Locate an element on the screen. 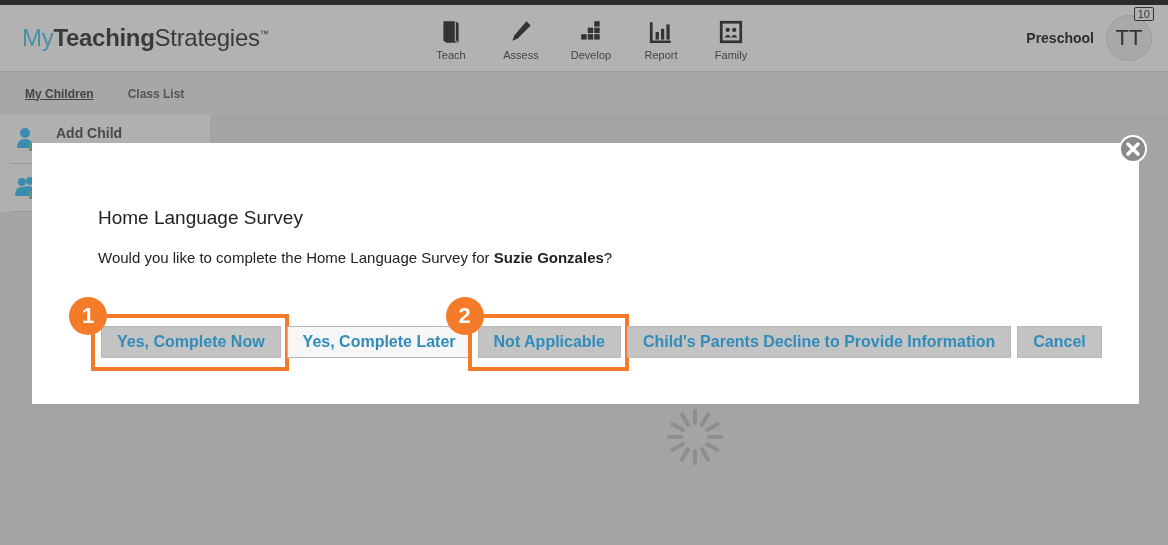  people-picture-icon is located at coordinates (731, 32).